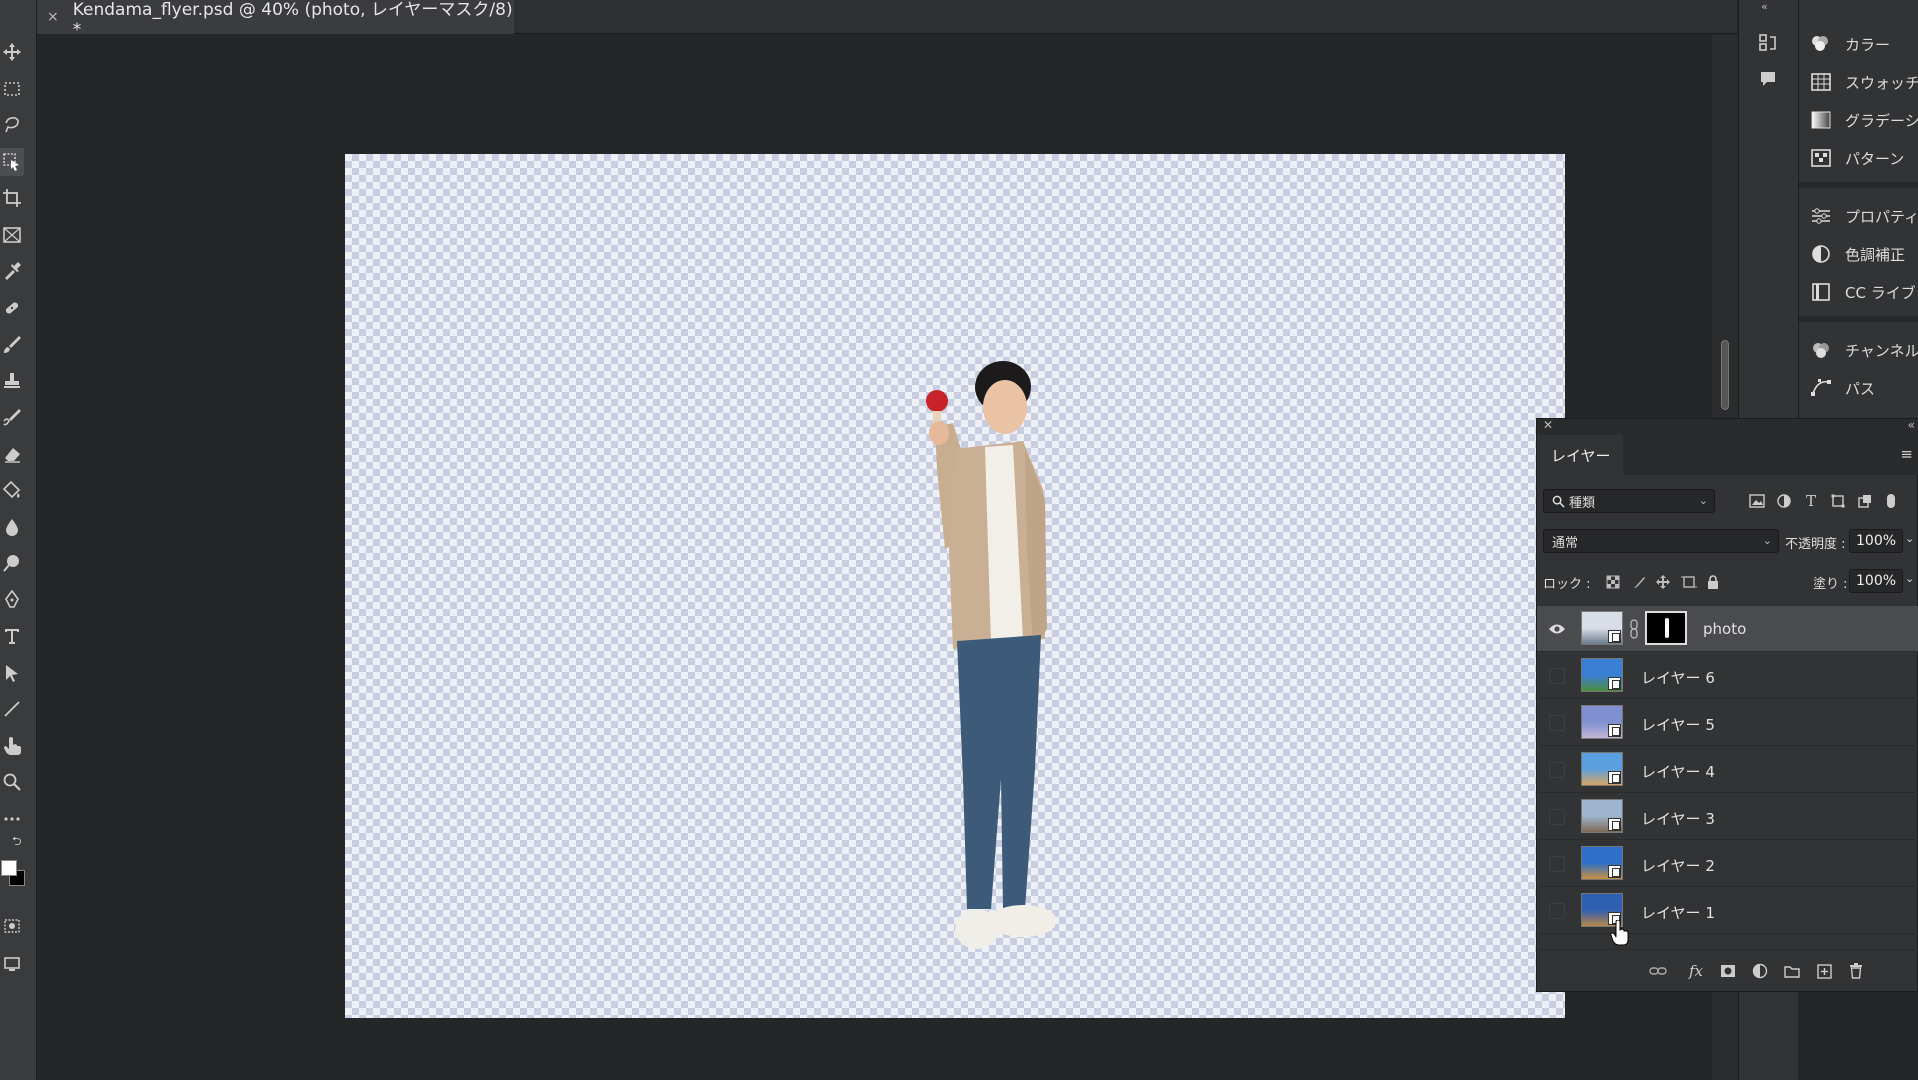 The height and width of the screenshot is (1080, 1918). What do you see at coordinates (1768, 43) in the screenshot?
I see `history-panel-icon` at bounding box center [1768, 43].